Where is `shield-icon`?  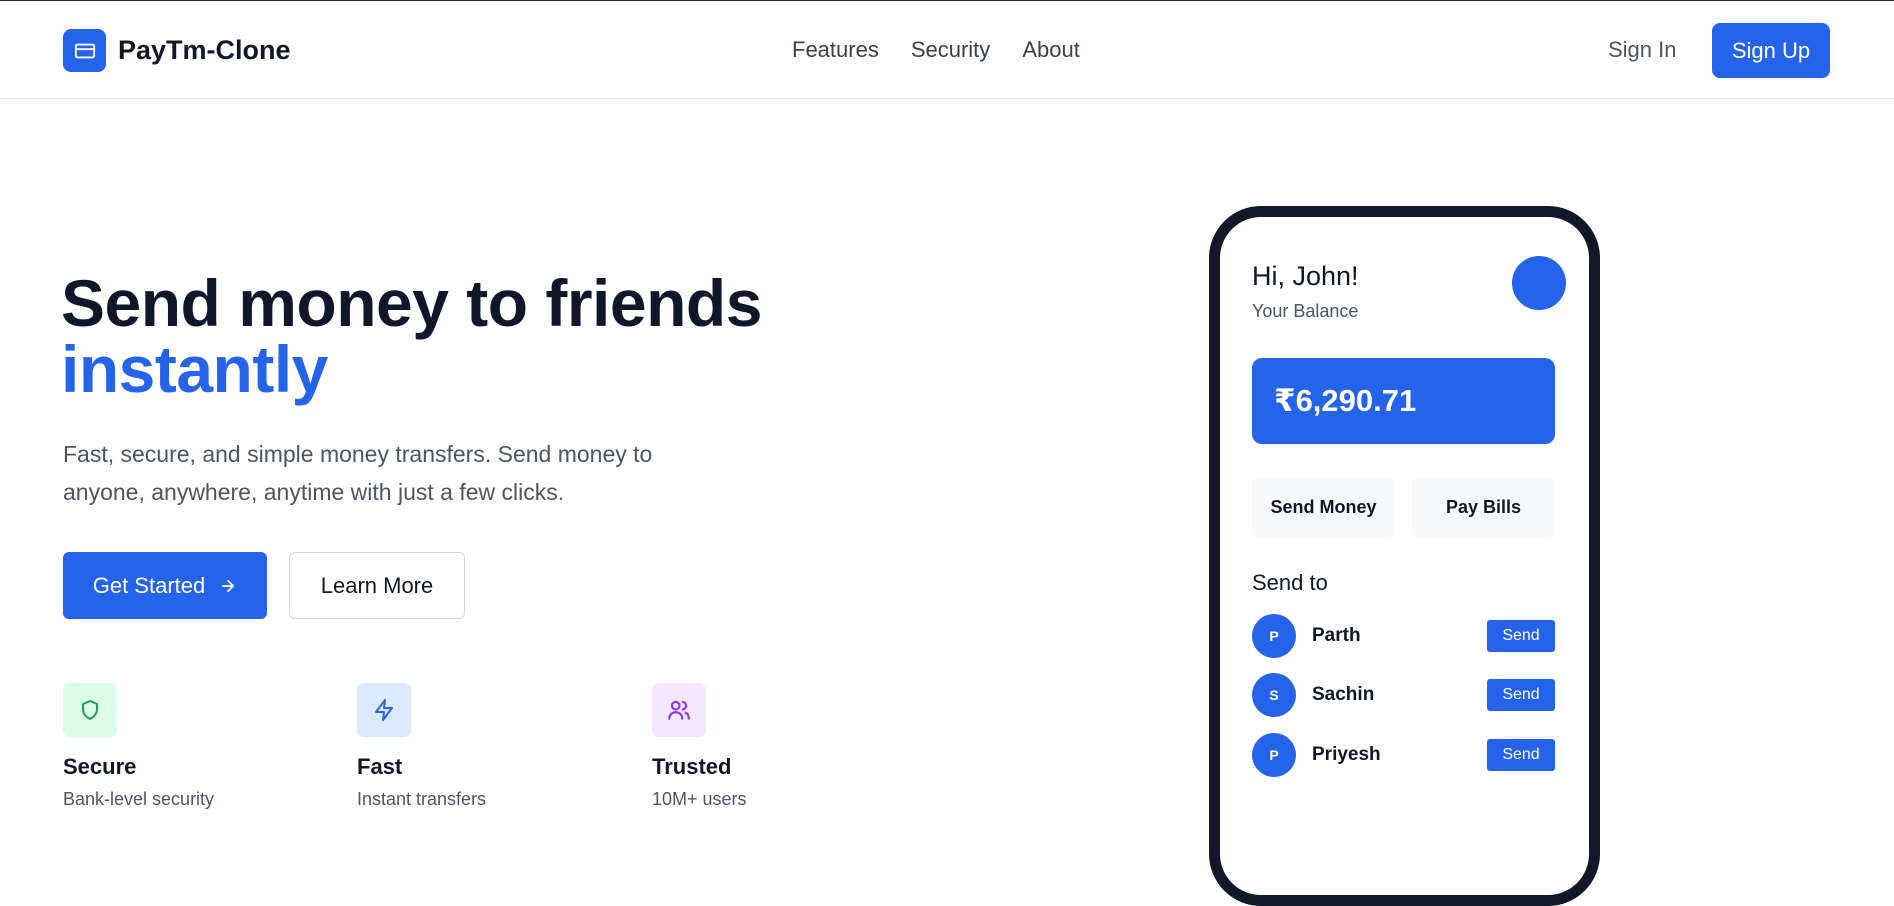 shield-icon is located at coordinates (90, 710).